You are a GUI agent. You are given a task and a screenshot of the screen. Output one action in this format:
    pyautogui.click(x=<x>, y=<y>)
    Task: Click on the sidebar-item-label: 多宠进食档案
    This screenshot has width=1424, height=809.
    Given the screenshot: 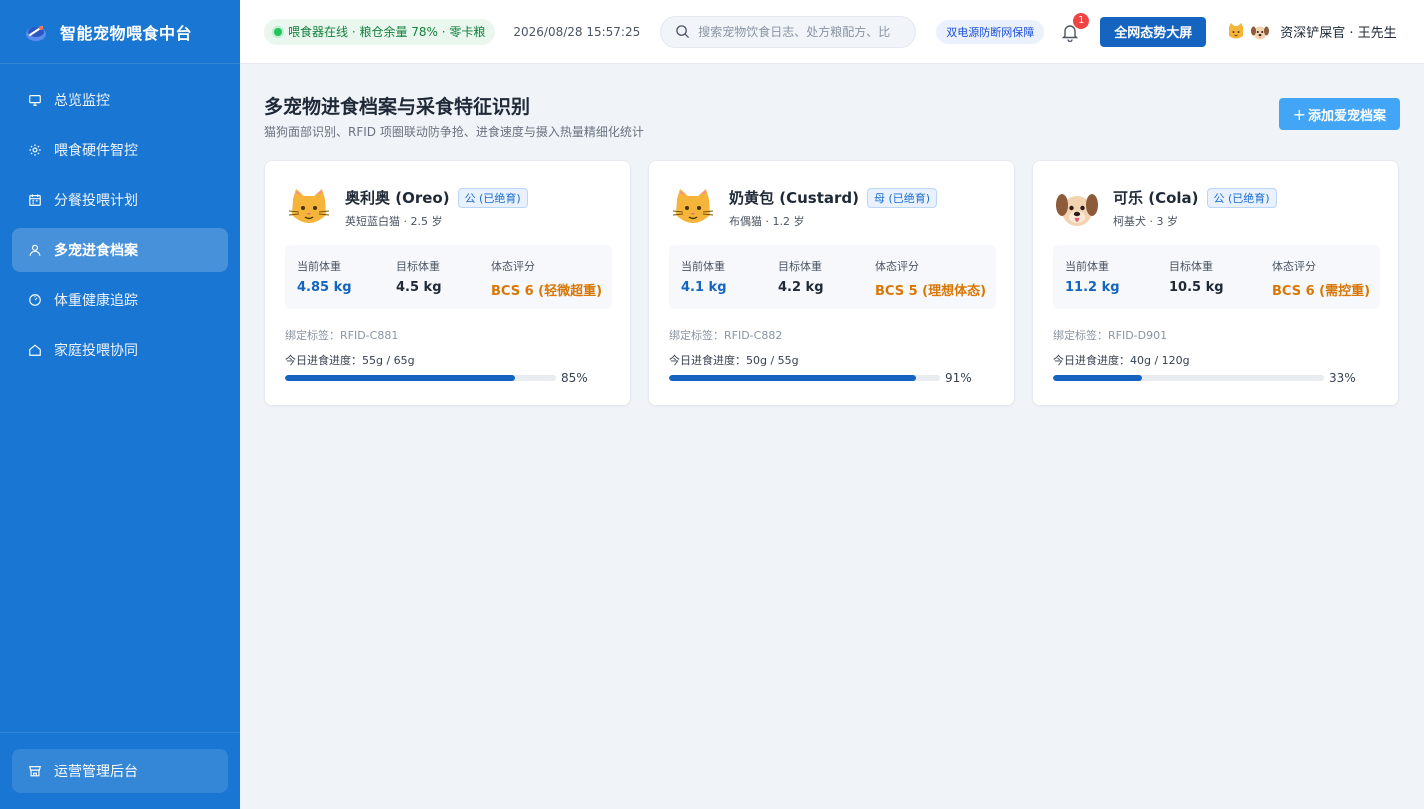 What is the action you would take?
    pyautogui.click(x=96, y=251)
    